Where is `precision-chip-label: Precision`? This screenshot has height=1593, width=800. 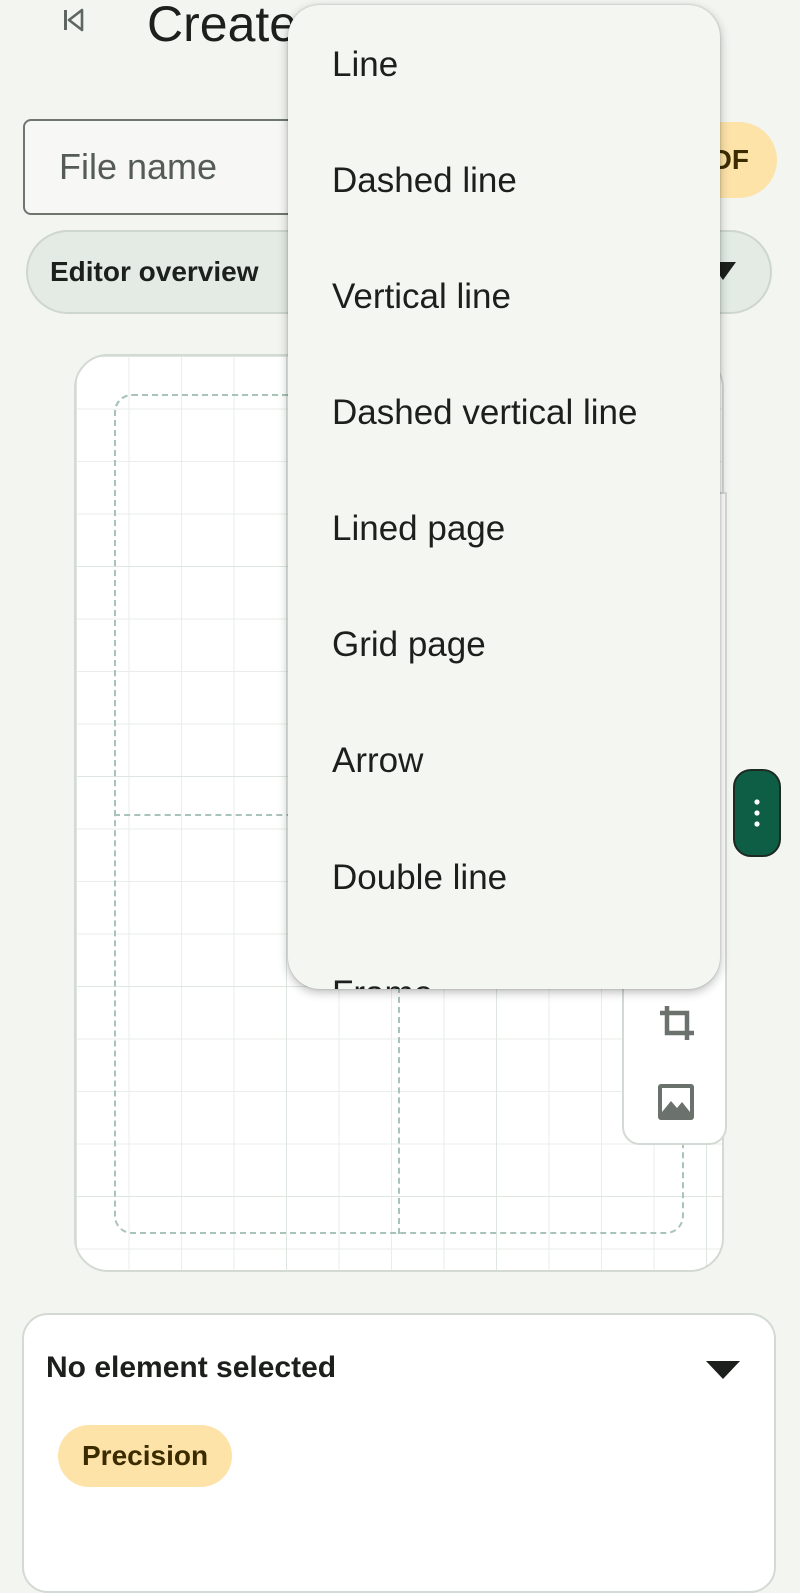
precision-chip-label: Precision is located at coordinates (145, 1455).